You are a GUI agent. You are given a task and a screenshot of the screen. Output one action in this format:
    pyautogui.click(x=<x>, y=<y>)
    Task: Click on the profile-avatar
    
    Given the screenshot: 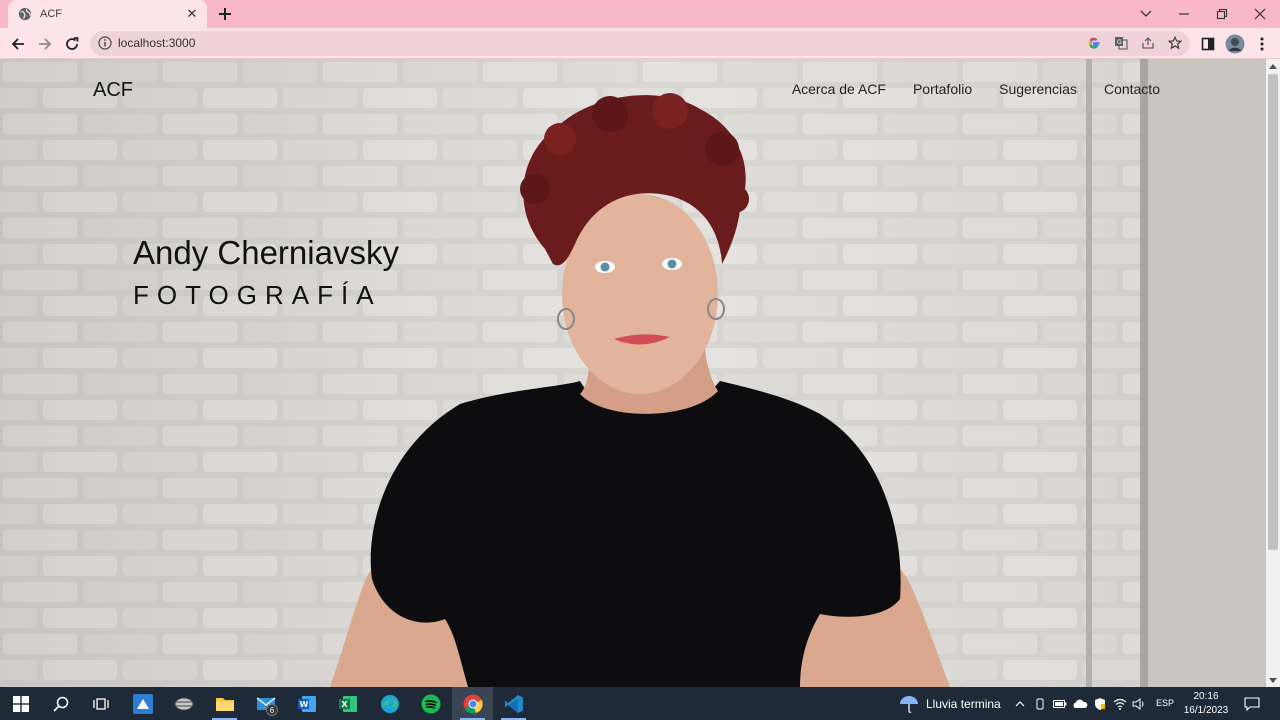 What is the action you would take?
    pyautogui.click(x=1235, y=44)
    